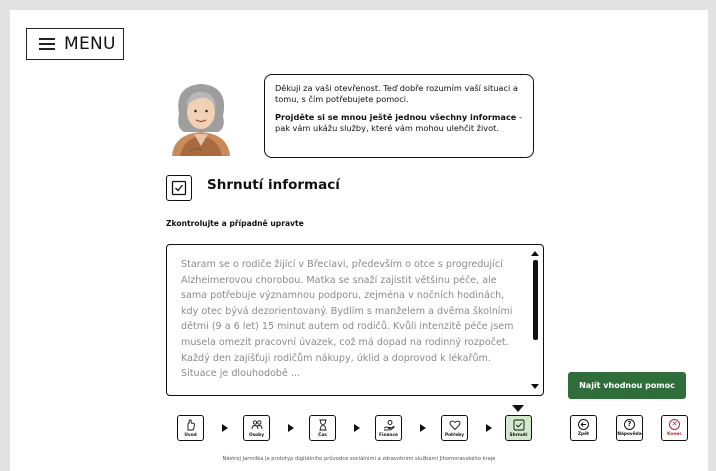 The width and height of the screenshot is (716, 471). I want to click on hamburger-icon, so click(47, 44).